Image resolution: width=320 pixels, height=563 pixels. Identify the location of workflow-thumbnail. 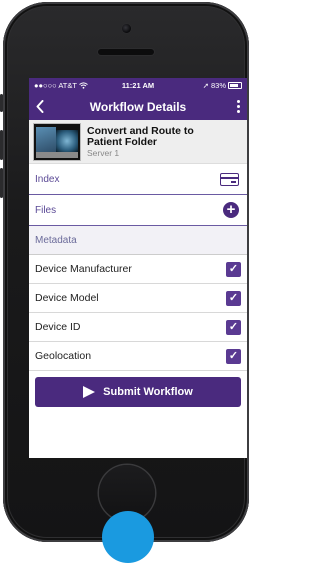
(57, 141).